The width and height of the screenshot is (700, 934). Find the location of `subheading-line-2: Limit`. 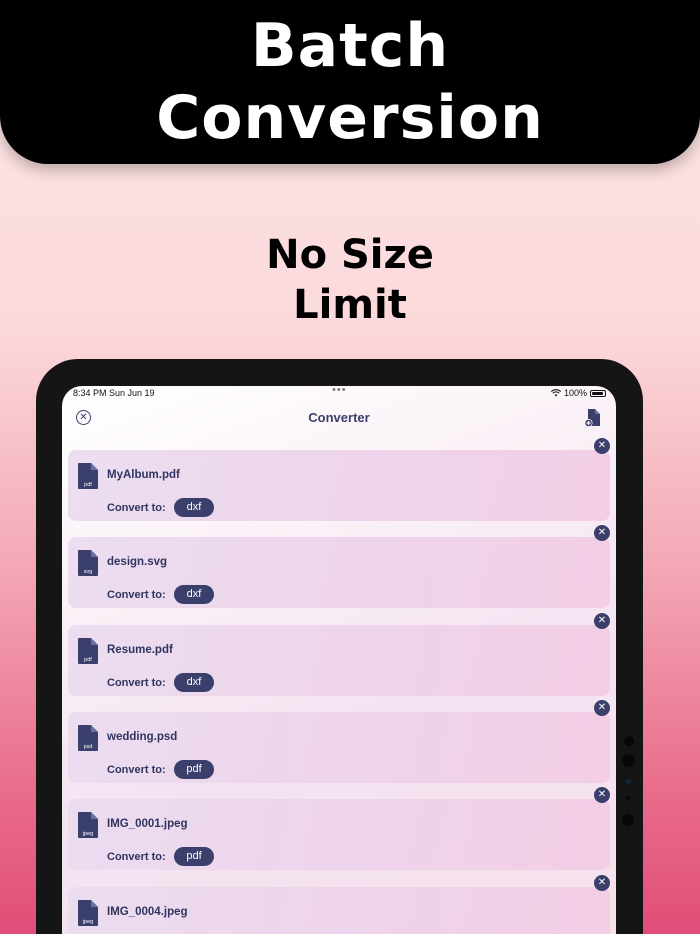

subheading-line-2: Limit is located at coordinates (350, 305).